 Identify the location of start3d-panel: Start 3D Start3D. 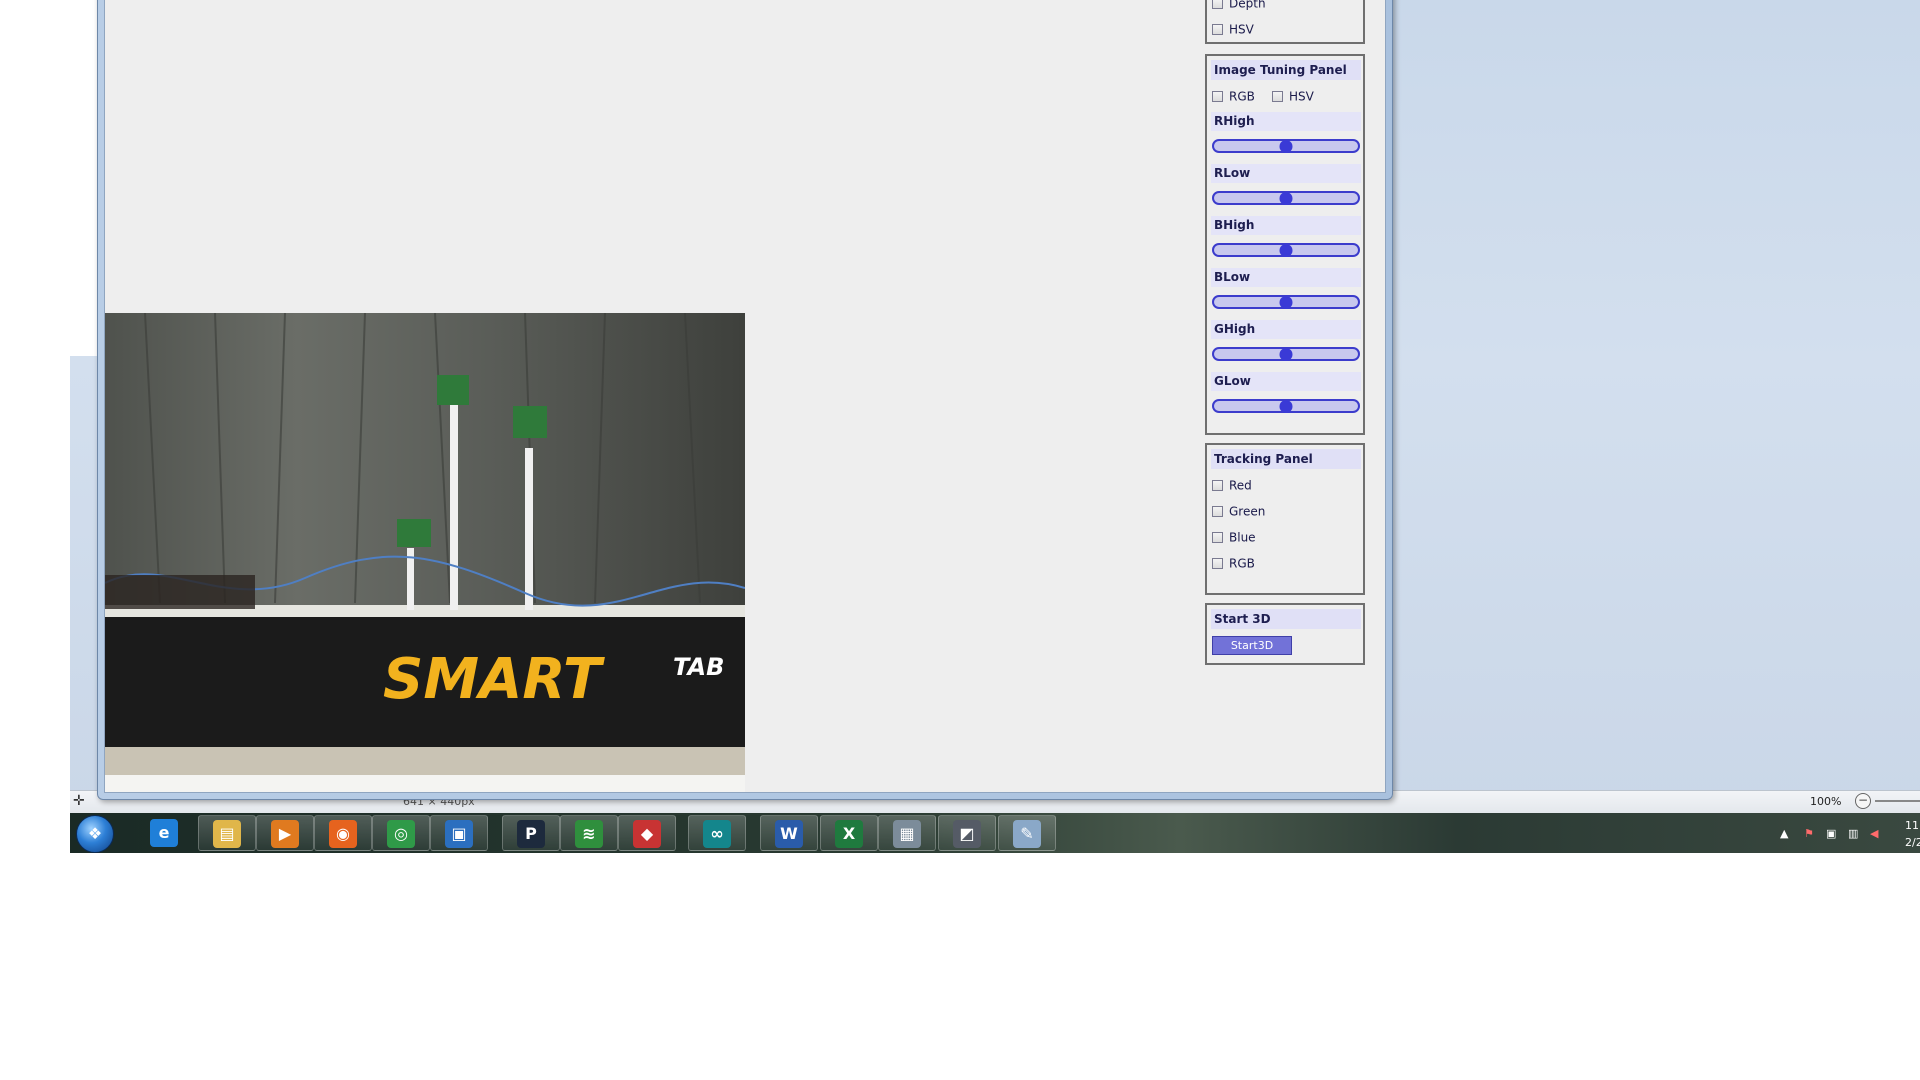
(1285, 634).